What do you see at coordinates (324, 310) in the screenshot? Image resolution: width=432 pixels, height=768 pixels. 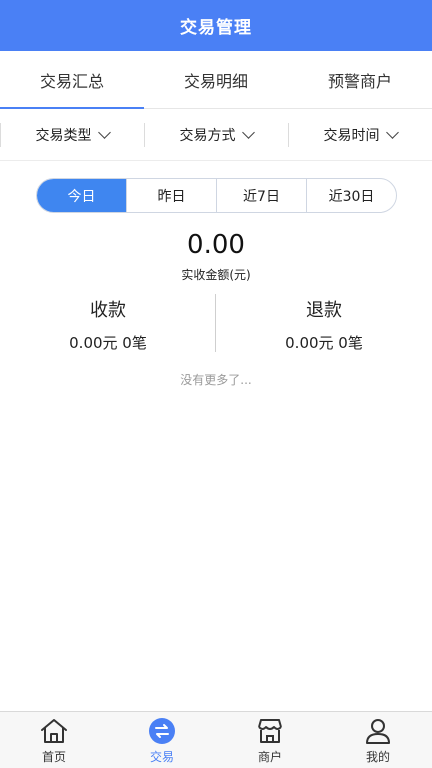 I see `refund-label: 退款` at bounding box center [324, 310].